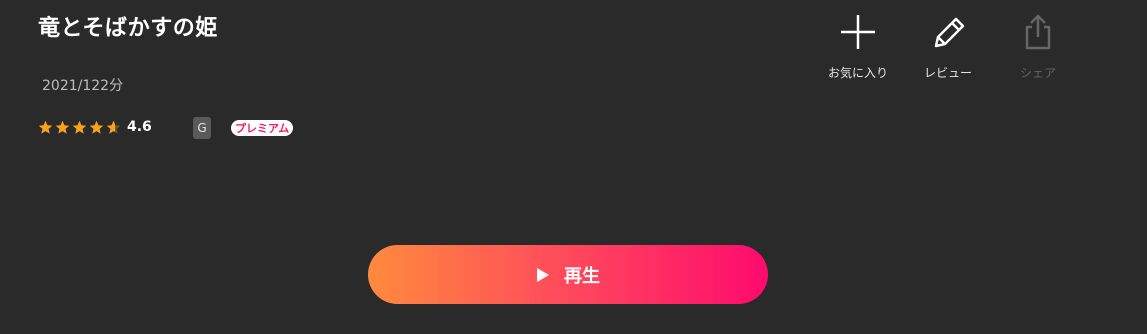 This screenshot has width=1147, height=334. What do you see at coordinates (858, 32) in the screenshot?
I see `plus-icon` at bounding box center [858, 32].